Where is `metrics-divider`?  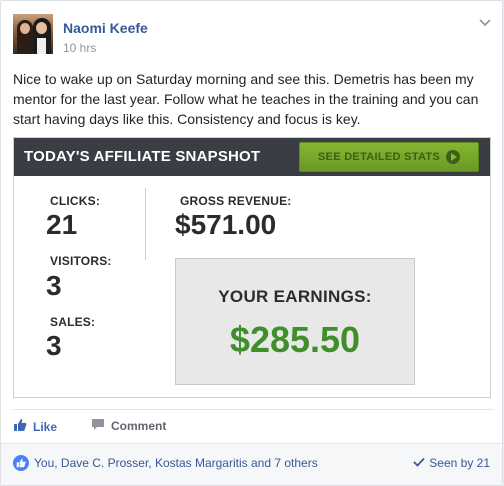 metrics-divider is located at coordinates (145, 224).